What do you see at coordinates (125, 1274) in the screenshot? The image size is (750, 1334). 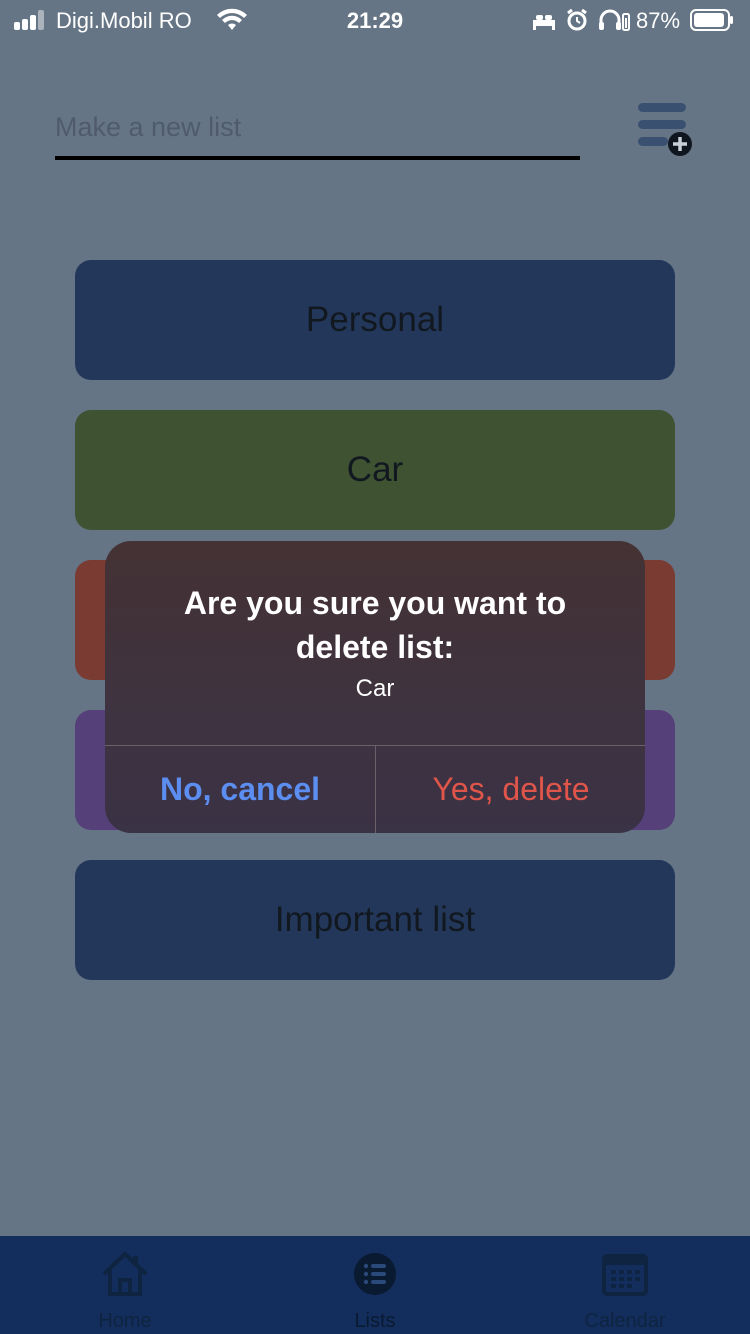 I see `home-icon` at bounding box center [125, 1274].